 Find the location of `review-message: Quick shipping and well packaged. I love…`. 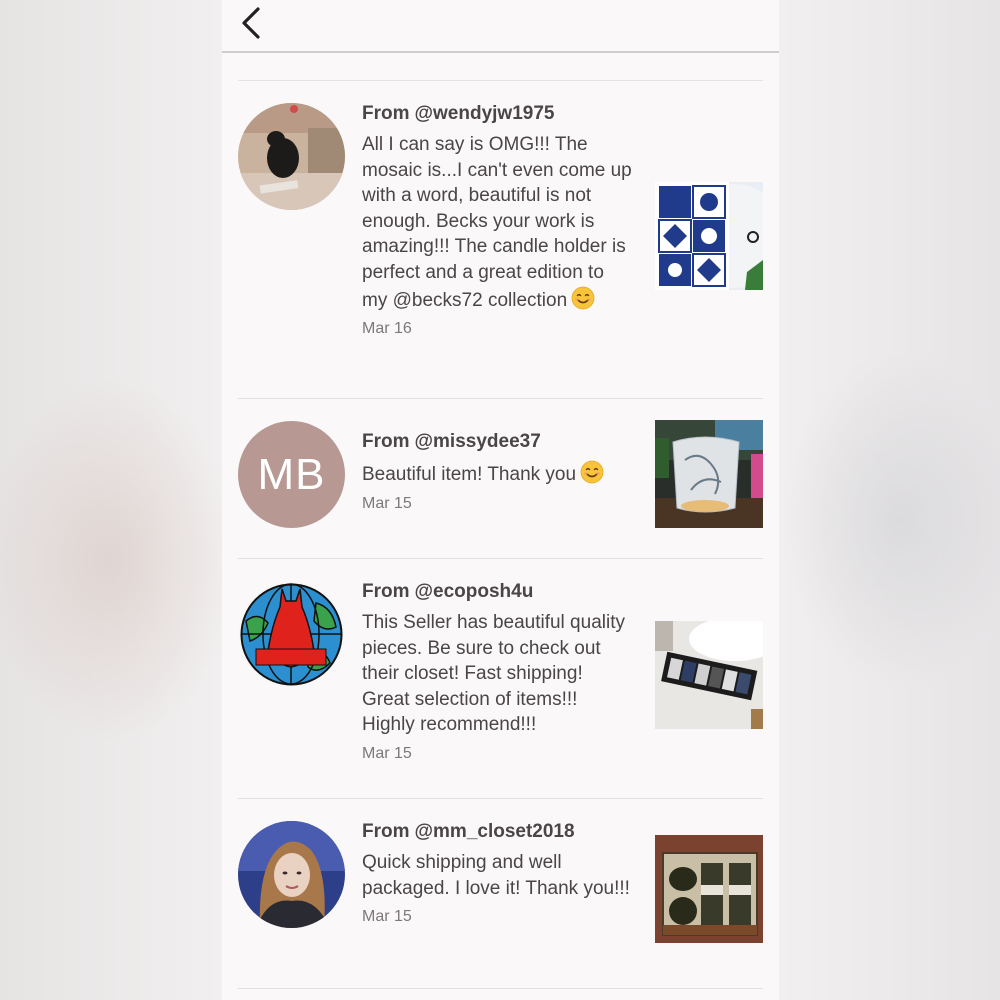

review-message: Quick shipping and well packaged. I love… is located at coordinates (498, 875).